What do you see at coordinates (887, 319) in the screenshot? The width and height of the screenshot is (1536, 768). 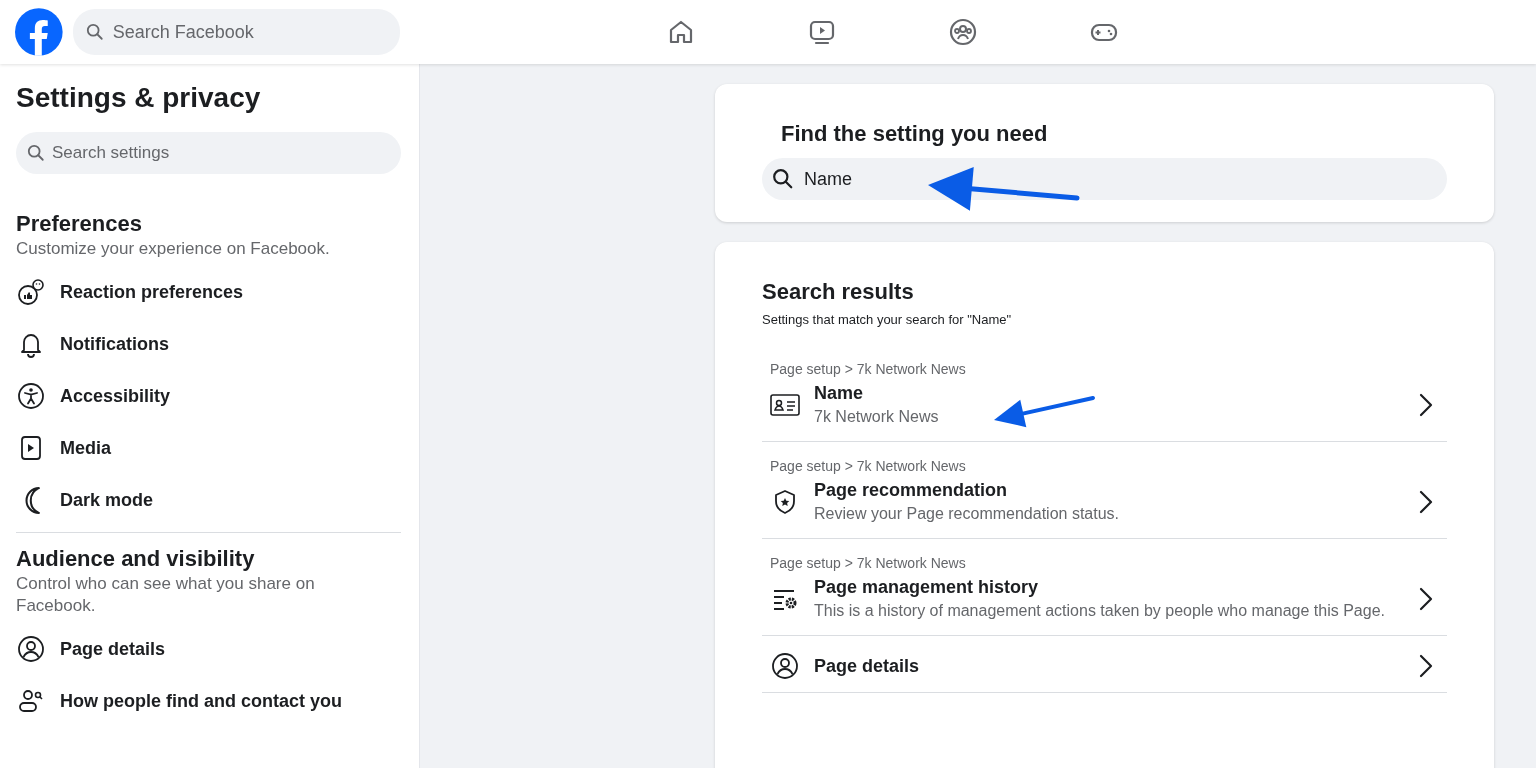 I see `results-description: Settings that match your search for "Name"` at bounding box center [887, 319].